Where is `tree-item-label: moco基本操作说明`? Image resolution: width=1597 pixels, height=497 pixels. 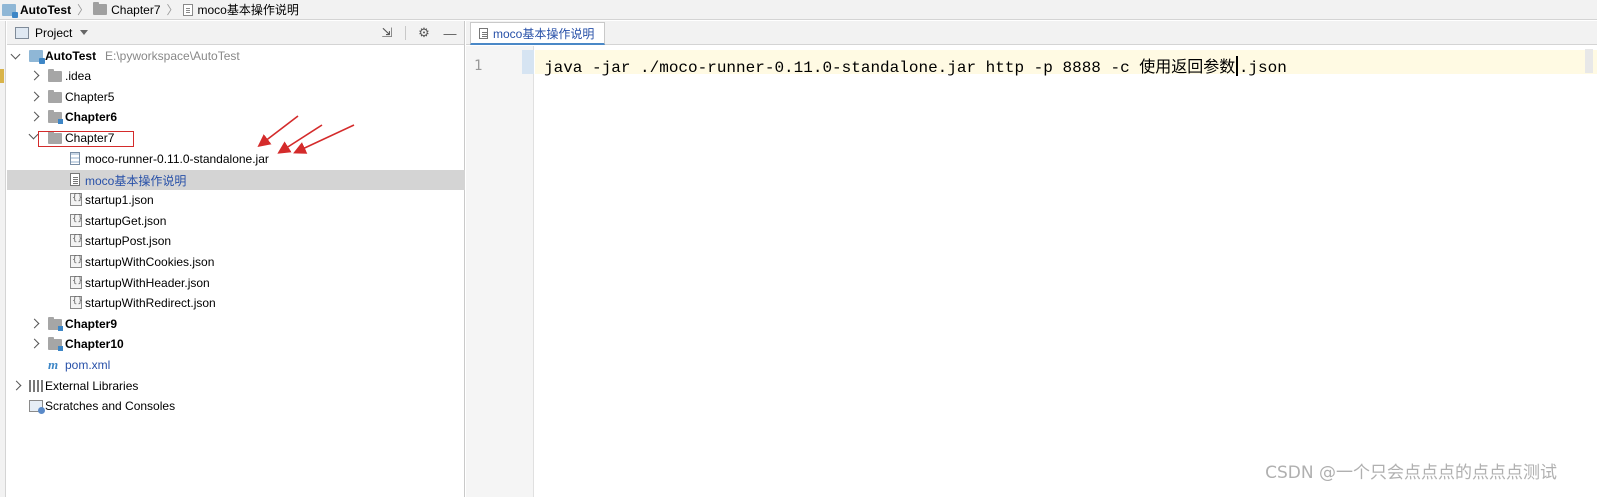 tree-item-label: moco基本操作说明 is located at coordinates (136, 180).